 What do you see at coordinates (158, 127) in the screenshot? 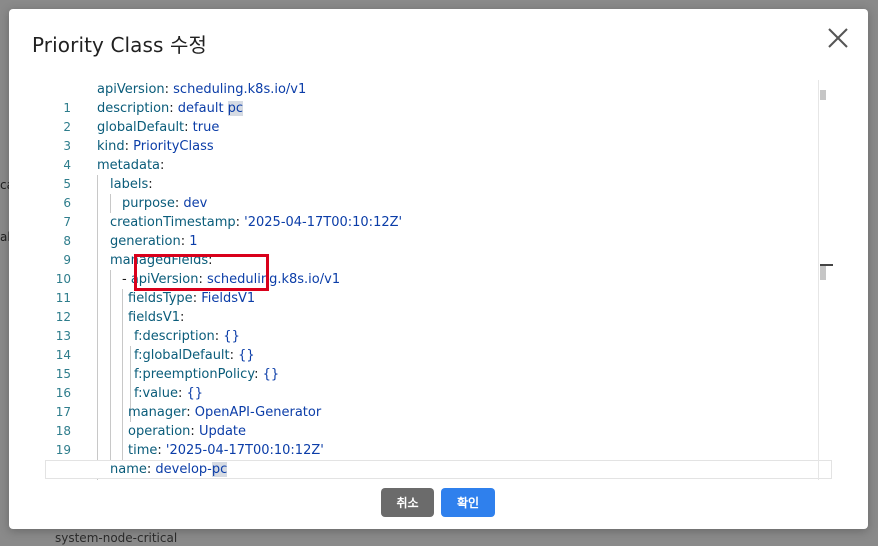
I see `code-text: globalDefault: true` at bounding box center [158, 127].